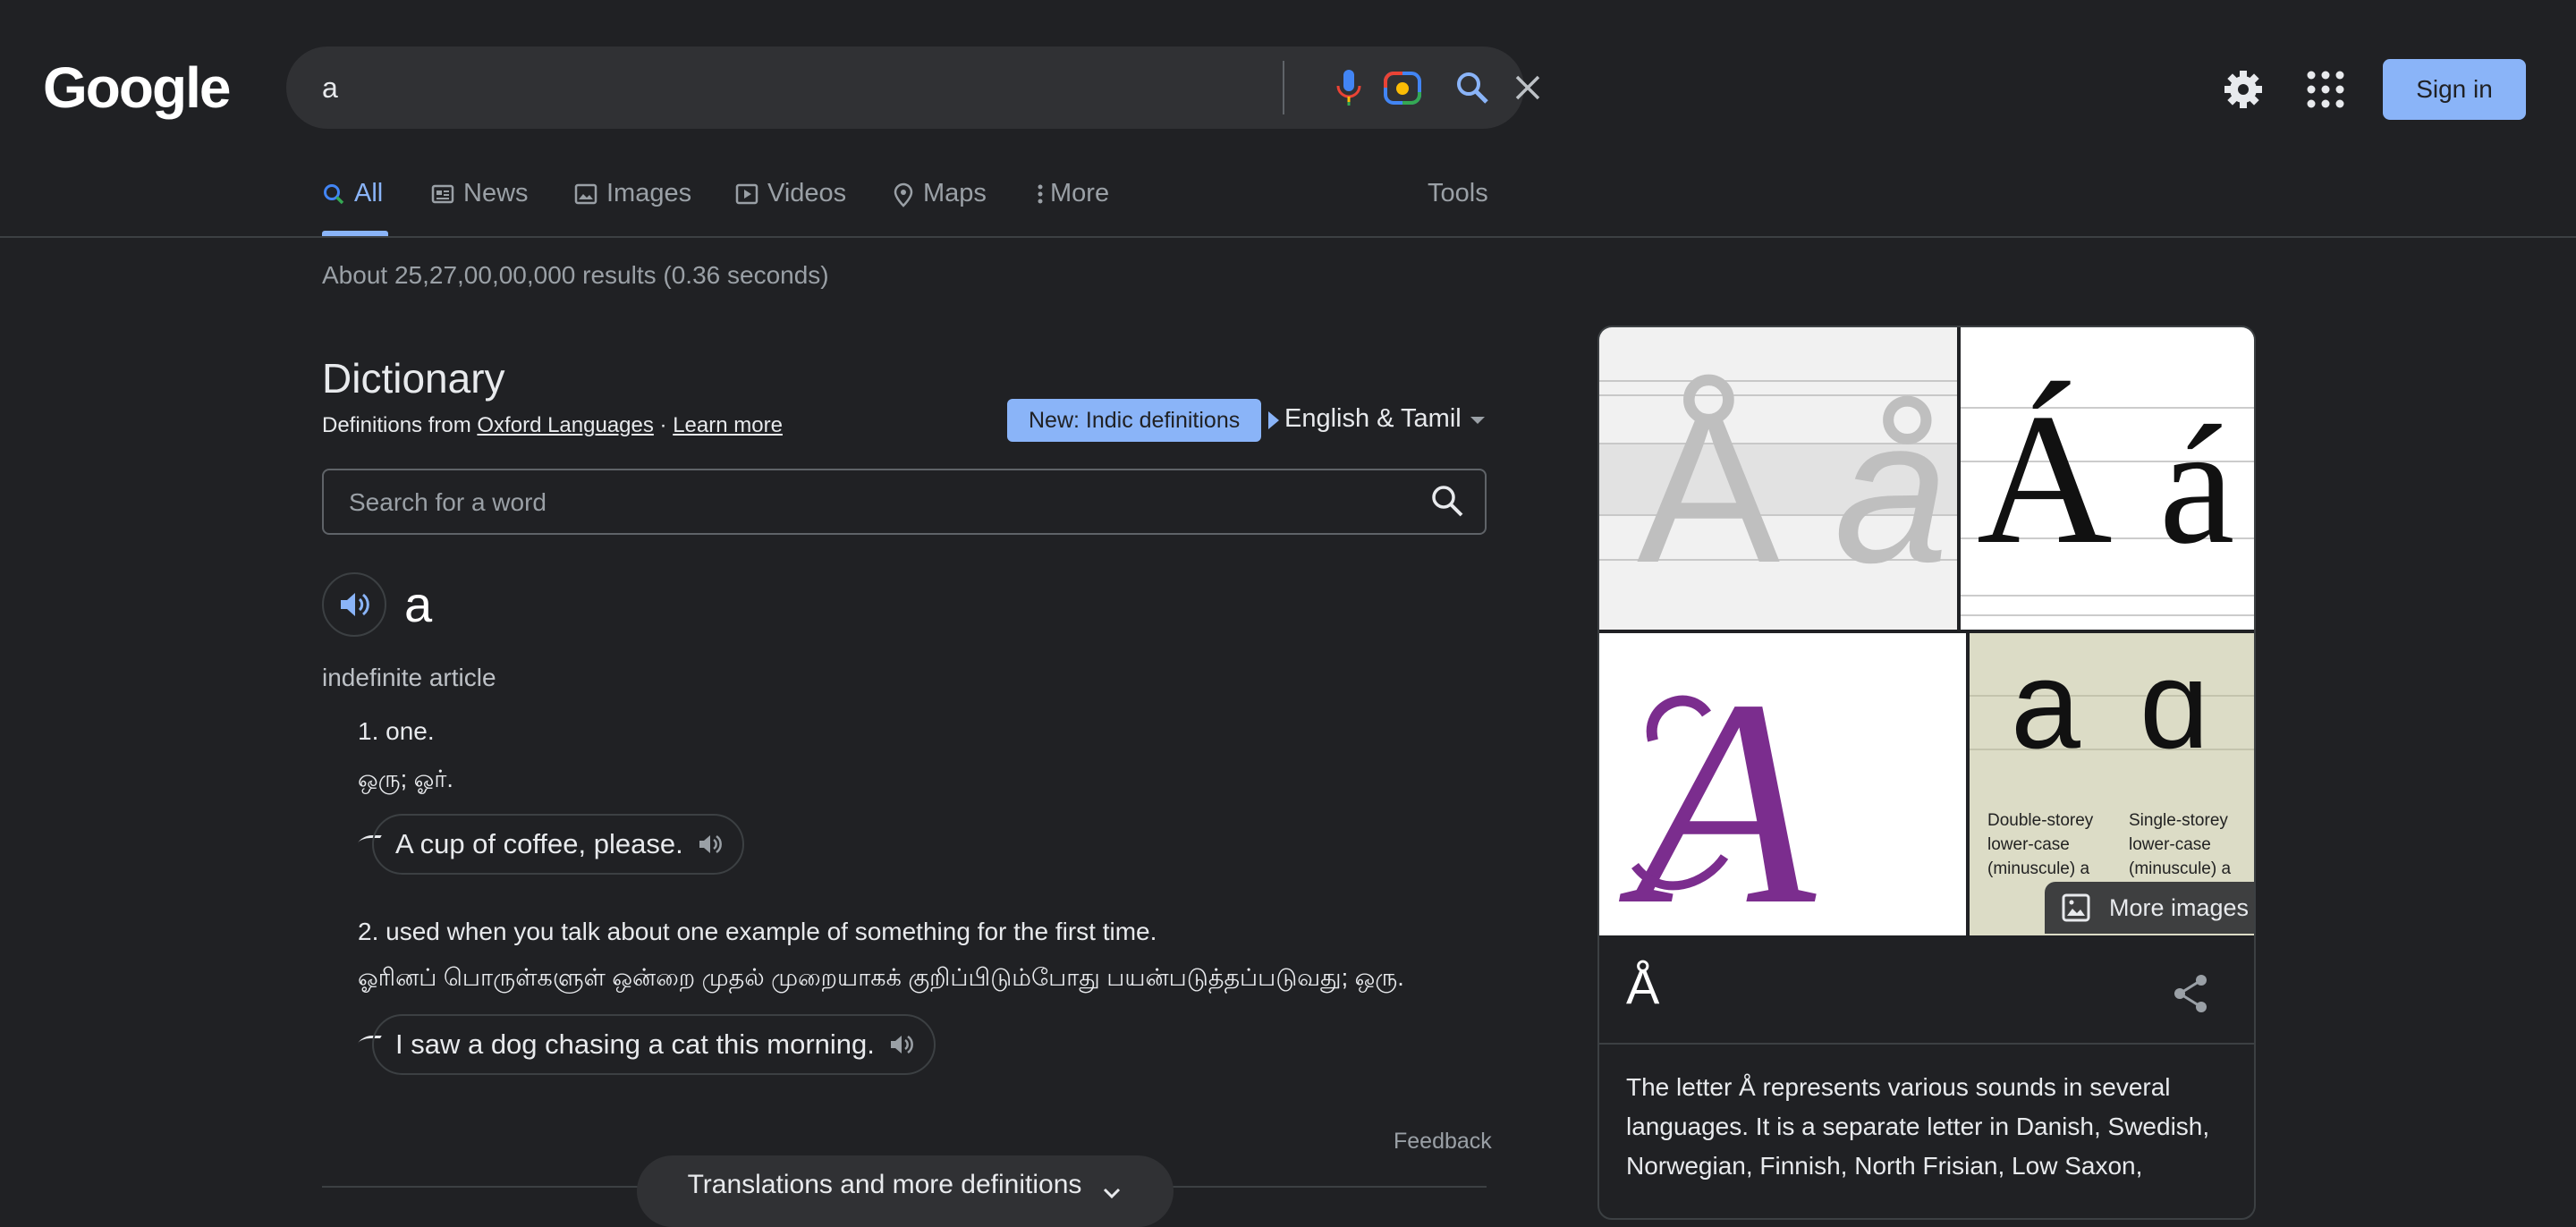  Describe the element at coordinates (2180, 844) in the screenshot. I see `image-caption: Single-storey lower-case (minuscule) a` at that location.